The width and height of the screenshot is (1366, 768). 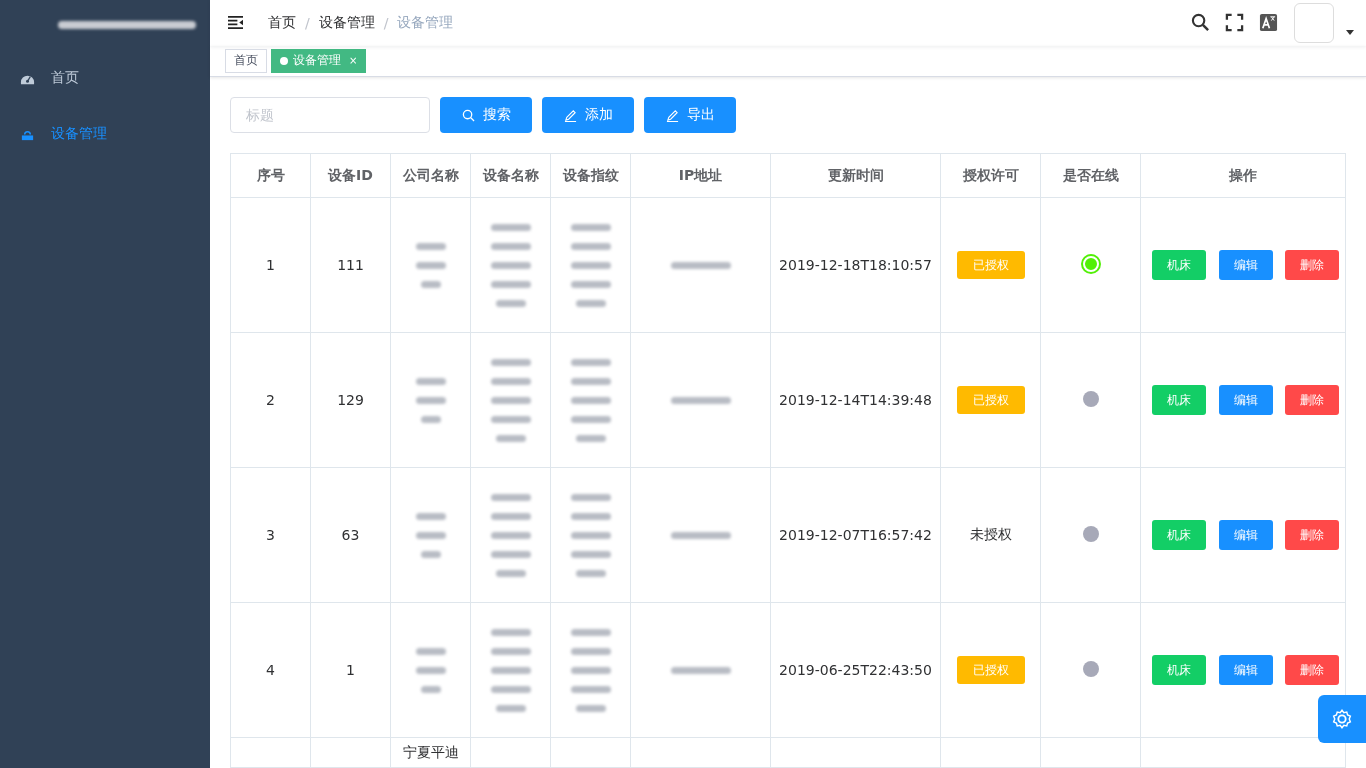 I want to click on sidebar-item: 设备管理, so click(x=105, y=134).